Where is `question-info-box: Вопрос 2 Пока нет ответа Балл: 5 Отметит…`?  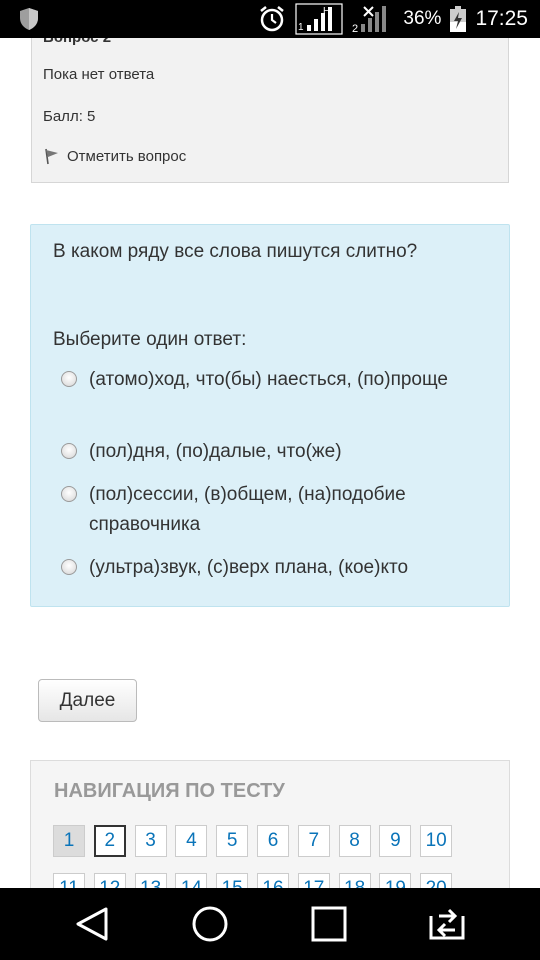 question-info-box: Вопрос 2 Пока нет ответа Балл: 5 Отметит… is located at coordinates (270, 110).